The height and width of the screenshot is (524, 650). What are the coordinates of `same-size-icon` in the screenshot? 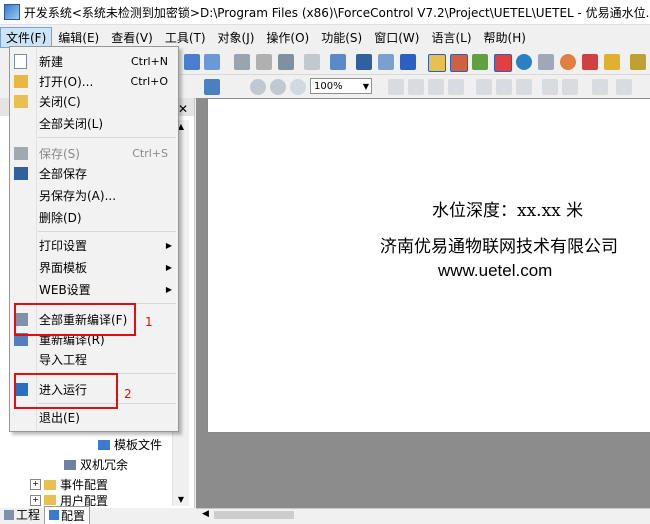 It's located at (570, 87).